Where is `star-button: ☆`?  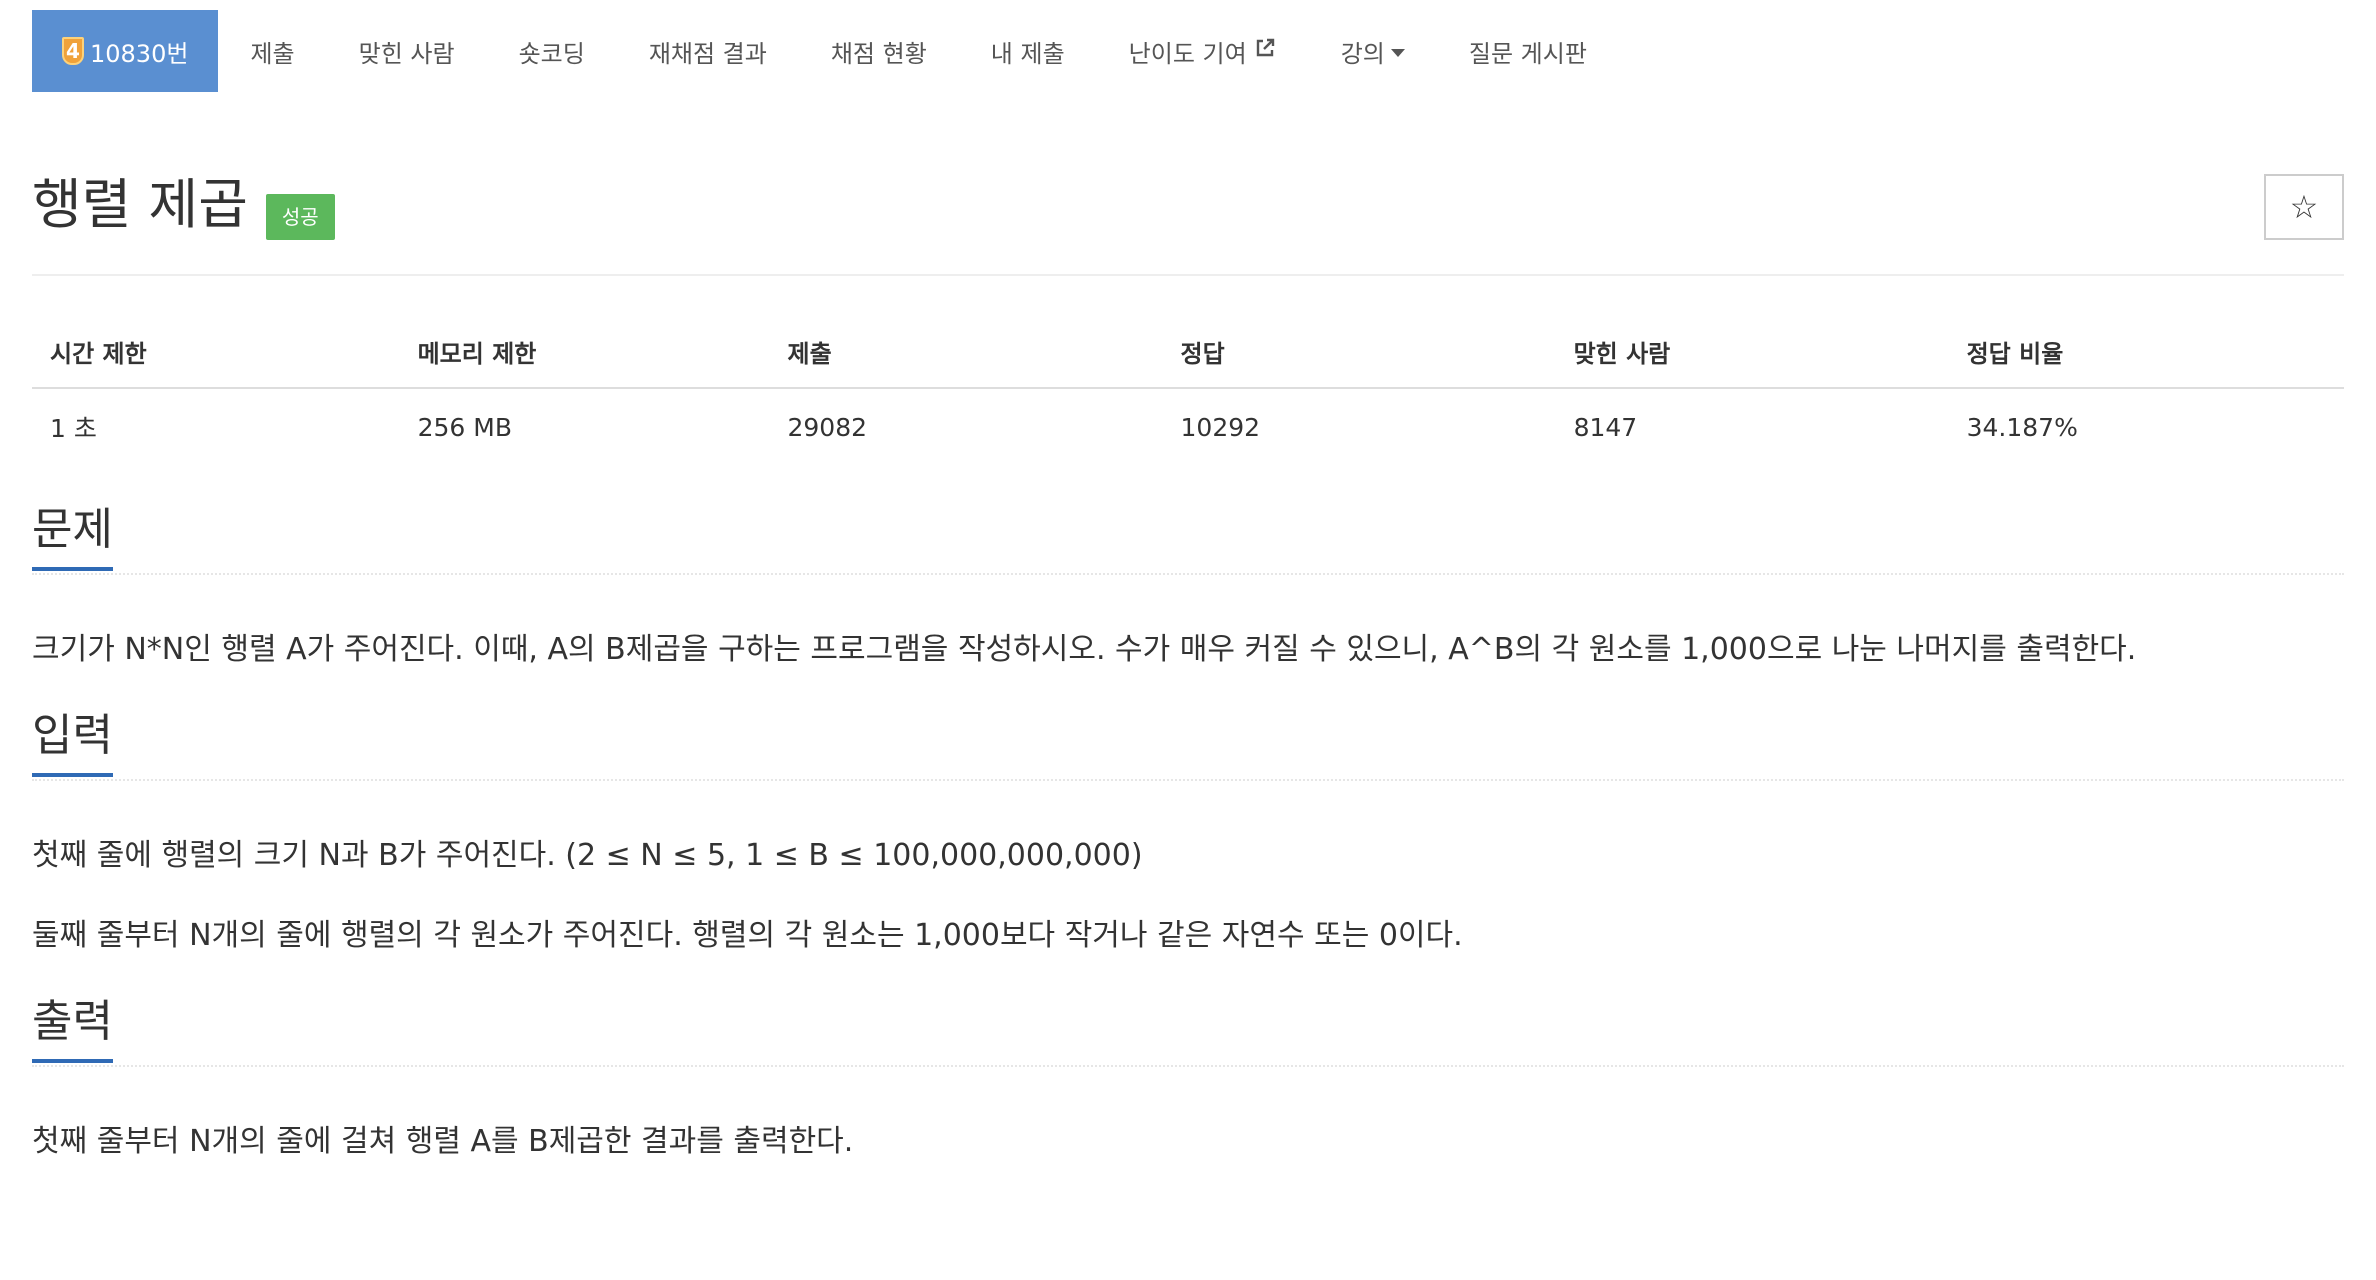
star-button: ☆ is located at coordinates (2304, 207).